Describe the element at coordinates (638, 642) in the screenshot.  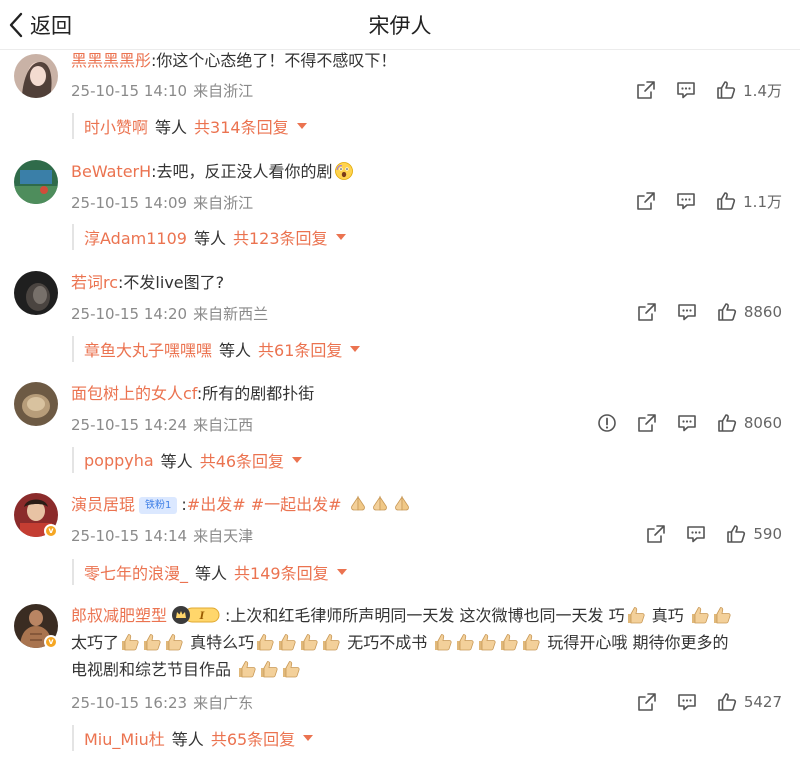
I see `comment-text: 玩得开心哦 期待你更多的` at that location.